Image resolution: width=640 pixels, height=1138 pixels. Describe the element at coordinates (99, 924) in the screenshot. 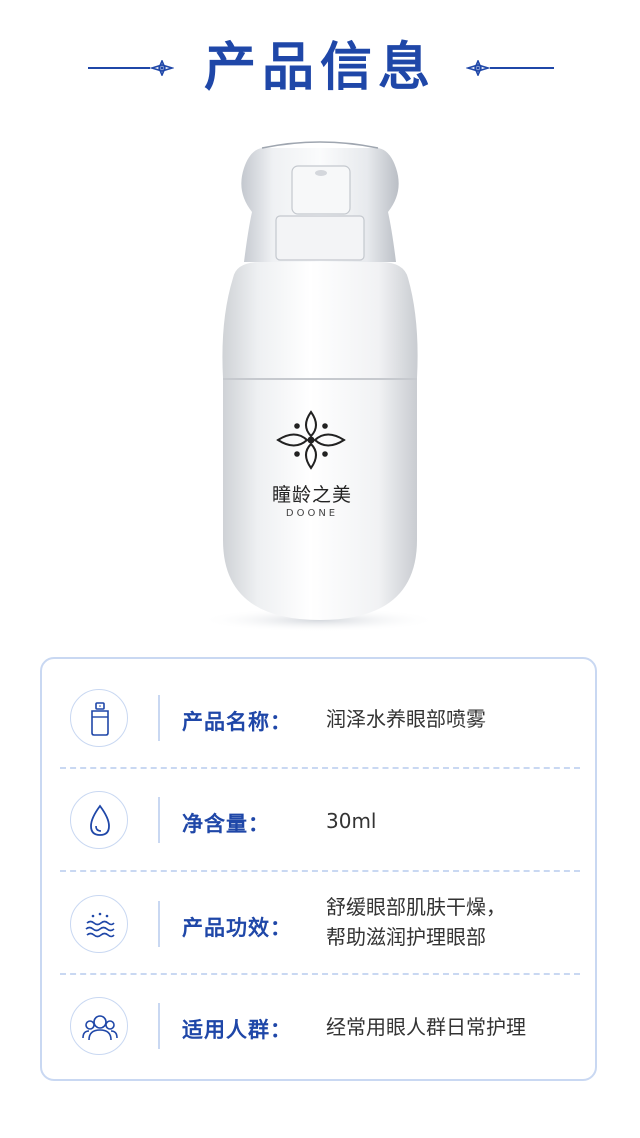

I see `waves-icon` at that location.